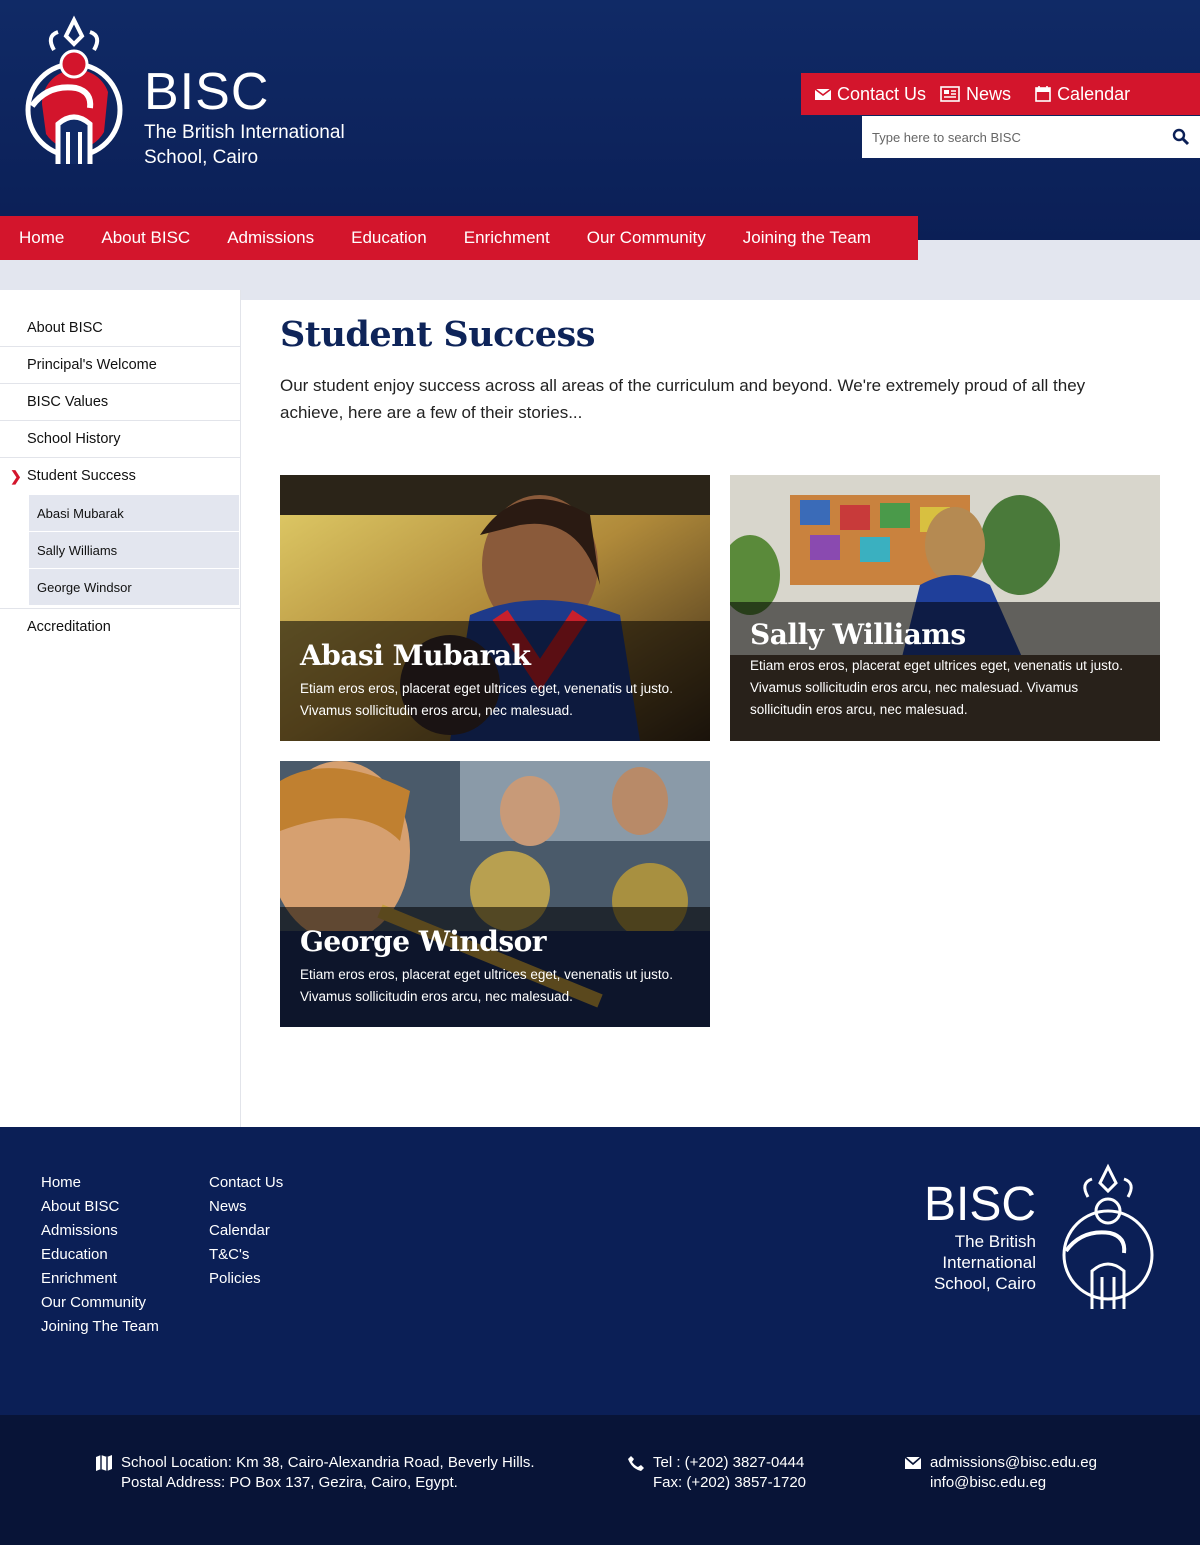 The height and width of the screenshot is (1545, 1200). Describe the element at coordinates (270, 238) in the screenshot. I see `nav-admissions: Admissions` at that location.